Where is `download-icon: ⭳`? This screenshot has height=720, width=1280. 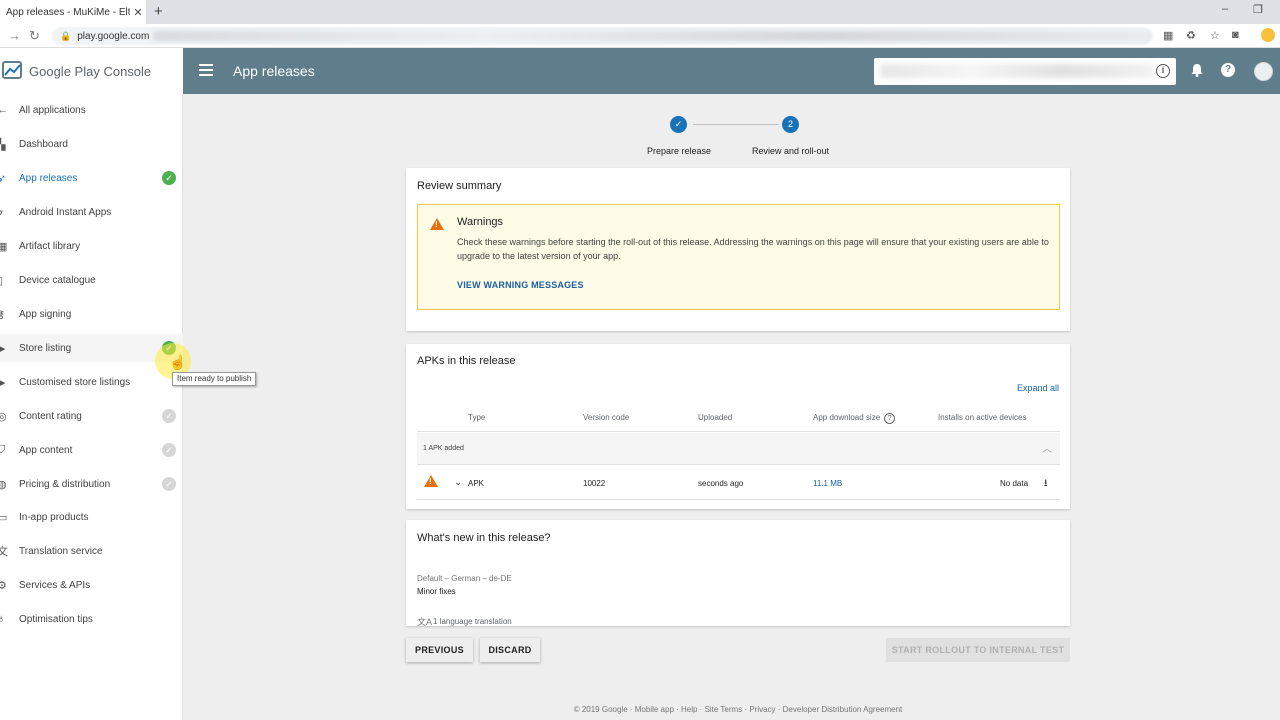 download-icon: ⭳ is located at coordinates (1046, 484).